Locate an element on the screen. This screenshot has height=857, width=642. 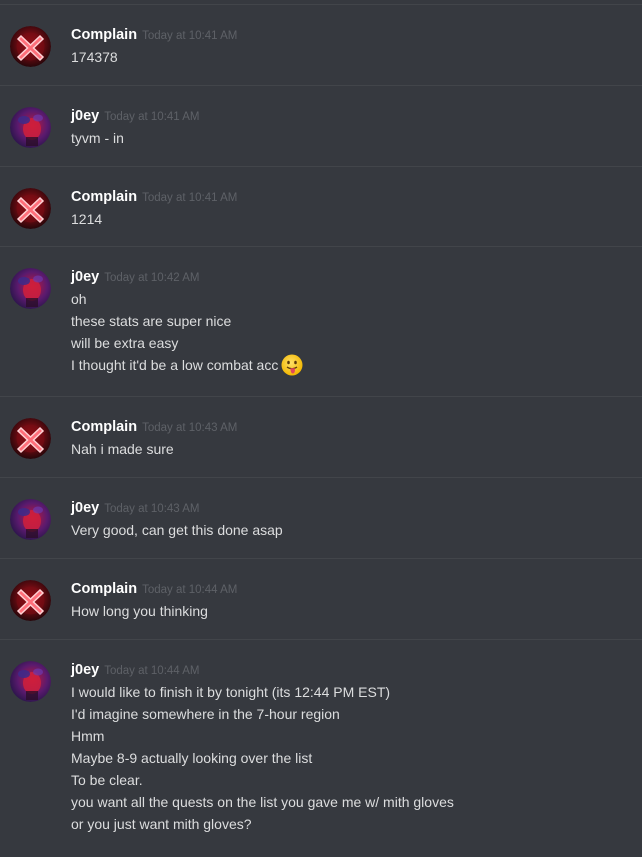
tongue-out-emoji is located at coordinates (292, 365).